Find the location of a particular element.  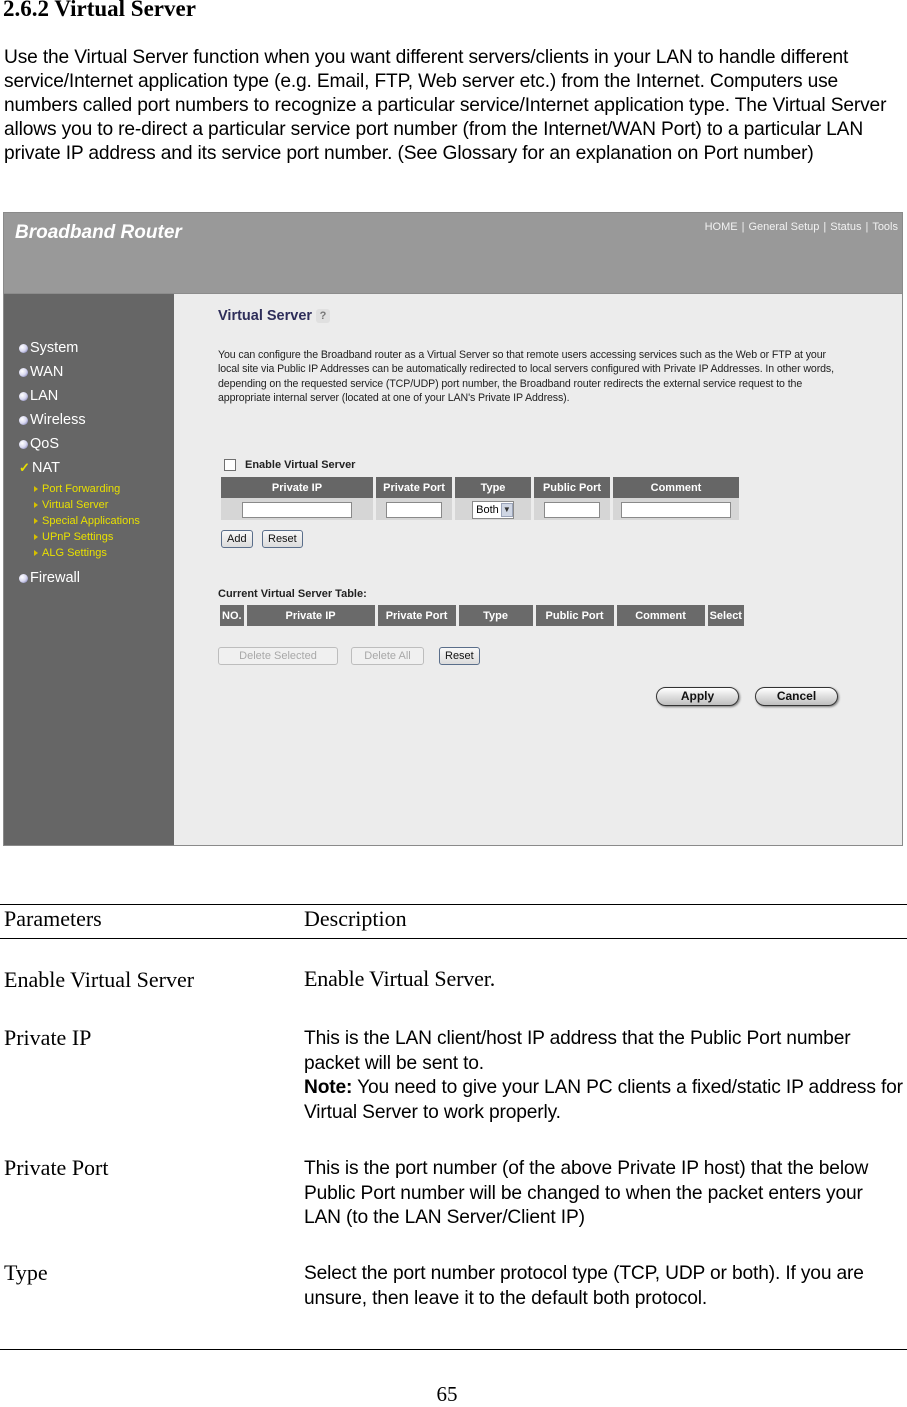

page-number: 65 is located at coordinates (447, 1394).